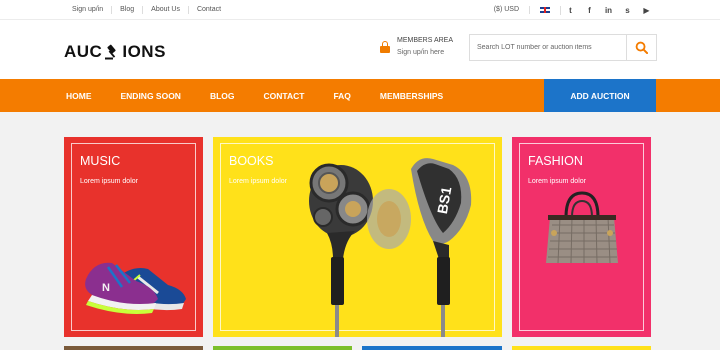  I want to click on site-logo: AUC IONS, so click(115, 52).